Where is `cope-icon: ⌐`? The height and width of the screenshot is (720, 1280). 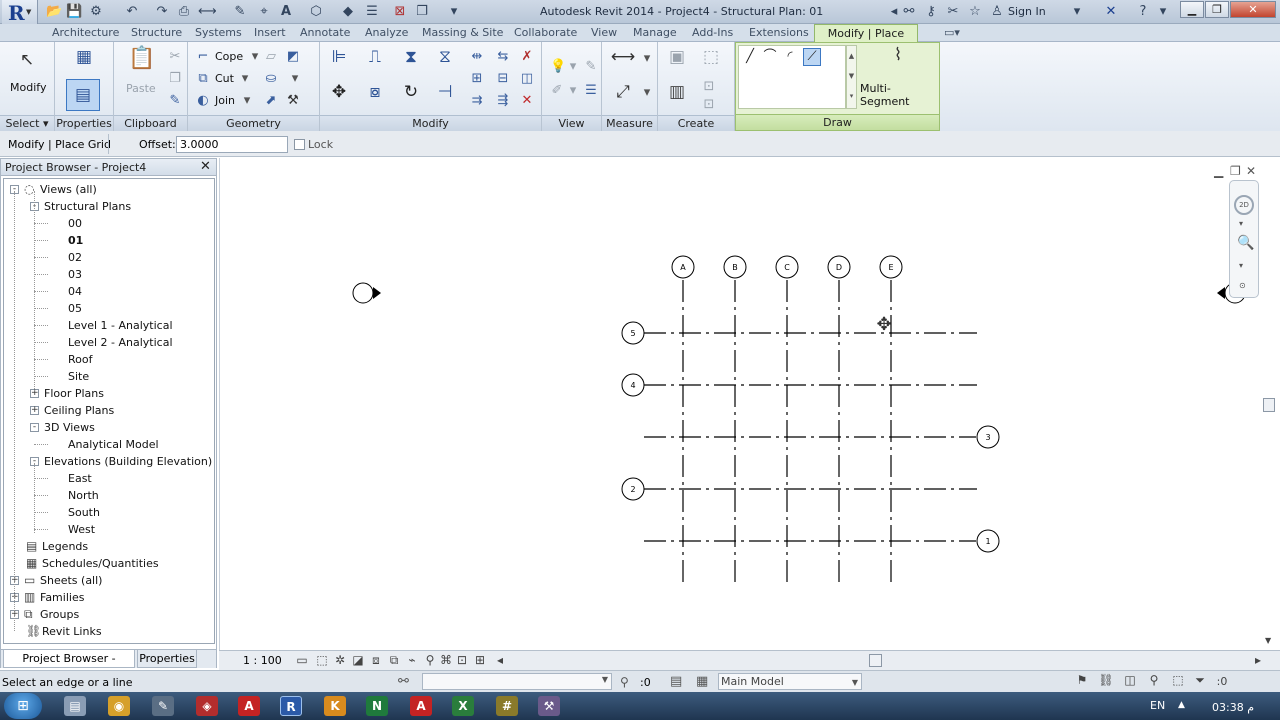 cope-icon: ⌐ is located at coordinates (203, 57).